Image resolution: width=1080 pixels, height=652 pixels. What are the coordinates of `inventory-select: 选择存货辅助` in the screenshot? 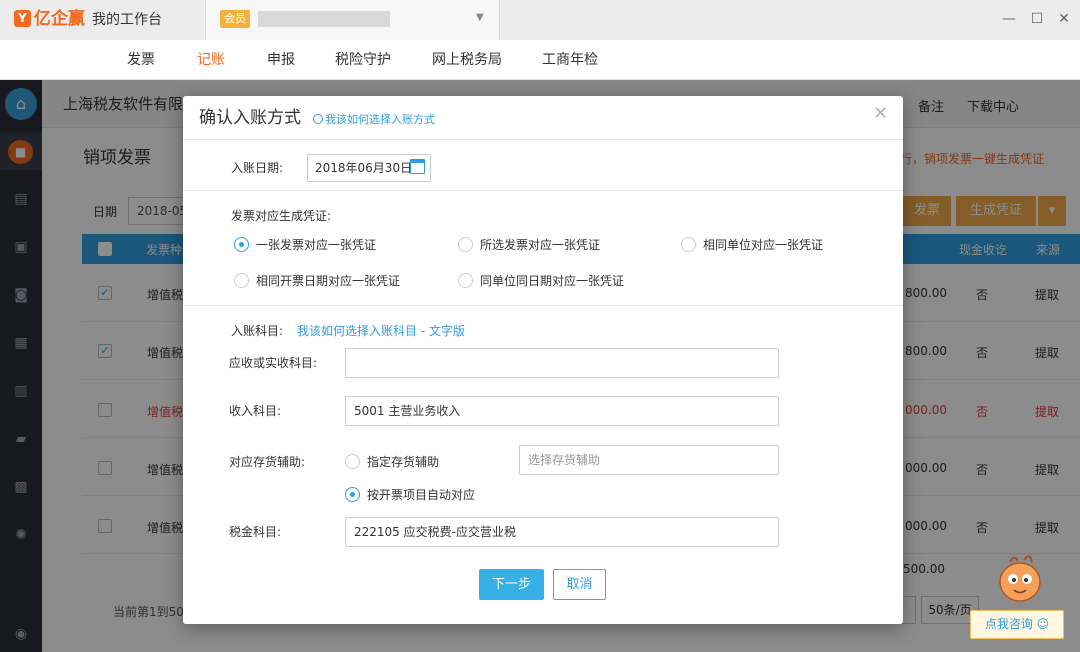 It's located at (649, 460).